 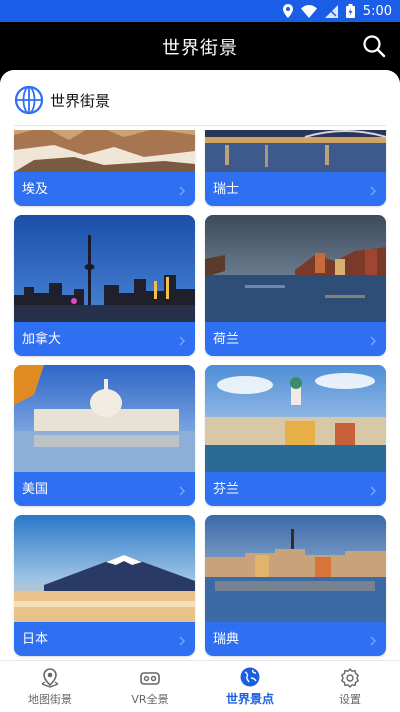 What do you see at coordinates (226, 489) in the screenshot?
I see `destination-name: 芬兰` at bounding box center [226, 489].